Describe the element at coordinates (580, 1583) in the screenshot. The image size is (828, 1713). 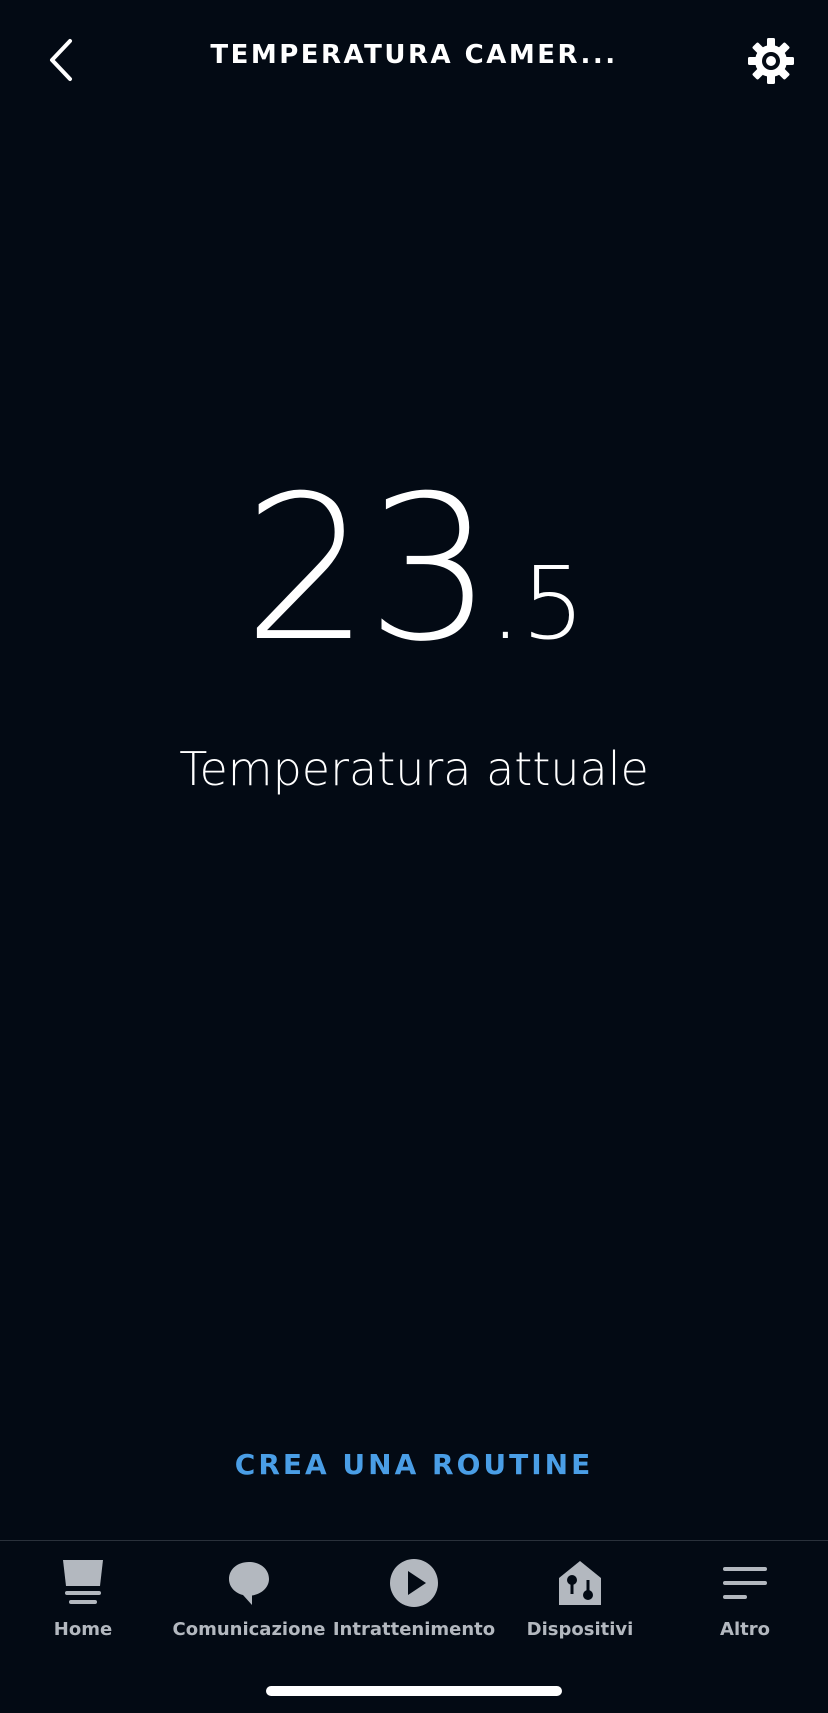
I see `devices-icon` at that location.